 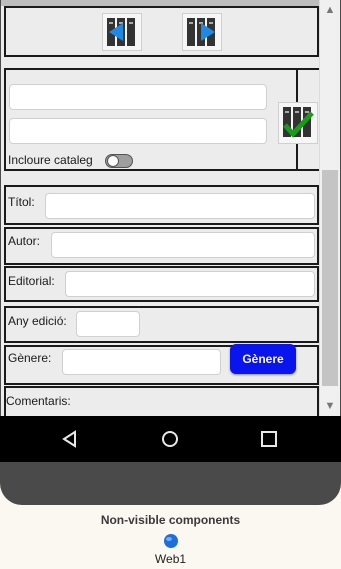 I want to click on toggle-knob, so click(x=113, y=161).